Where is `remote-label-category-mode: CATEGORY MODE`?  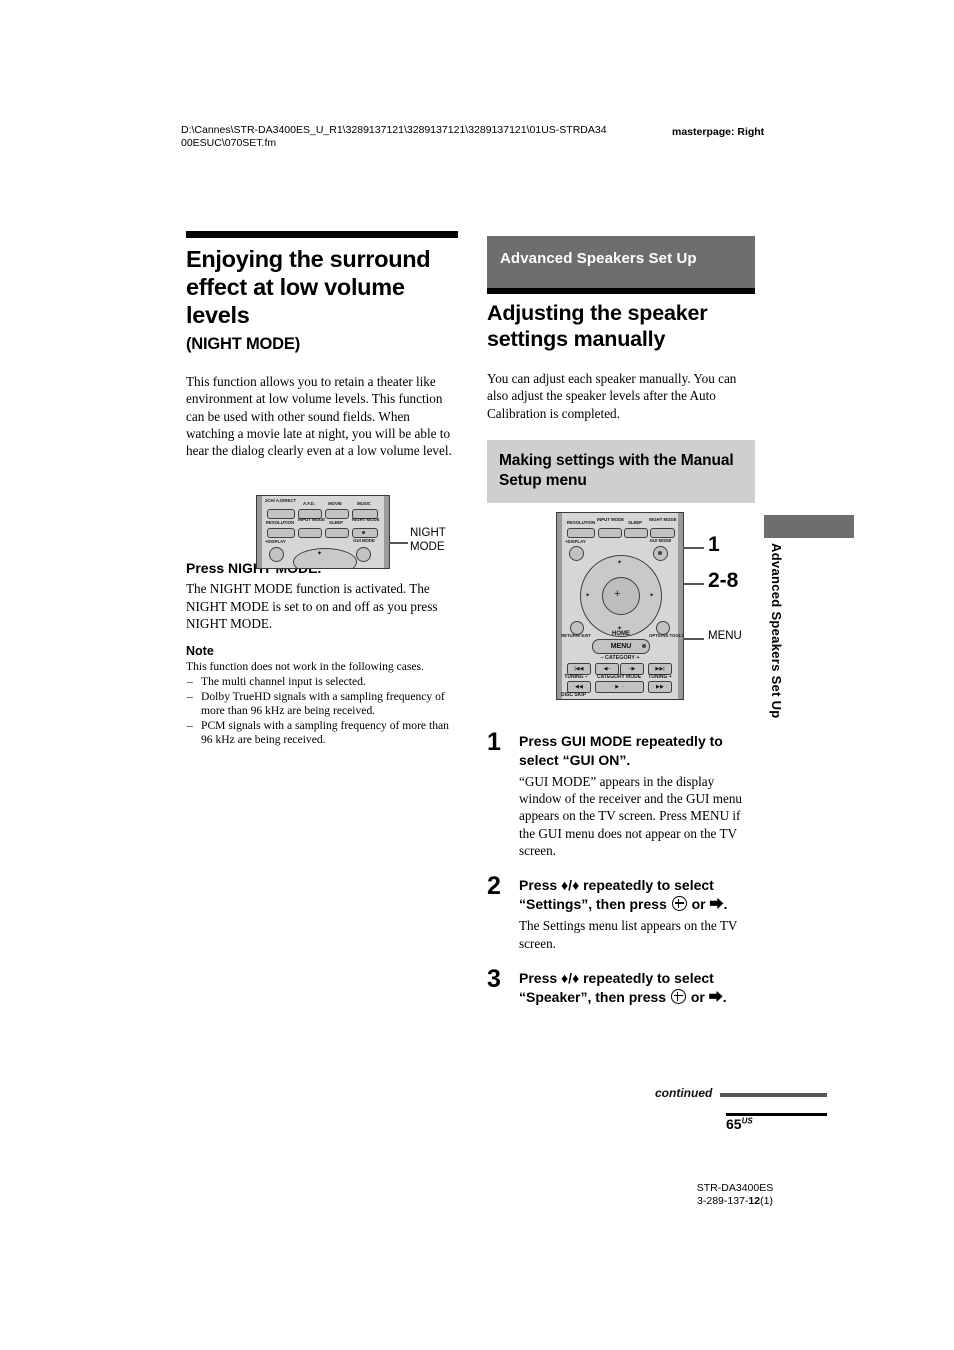
remote-label-category-mode: CATEGORY MODE is located at coordinates (619, 677).